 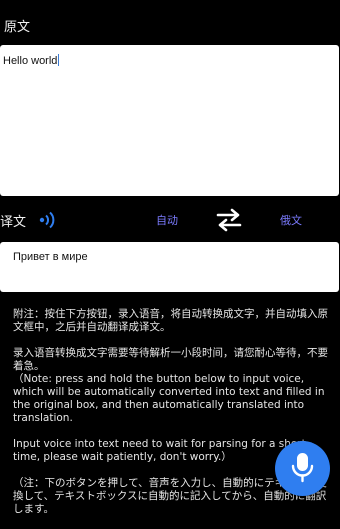 What do you see at coordinates (169, 267) in the screenshot?
I see `target-text-area: Привет в мире` at bounding box center [169, 267].